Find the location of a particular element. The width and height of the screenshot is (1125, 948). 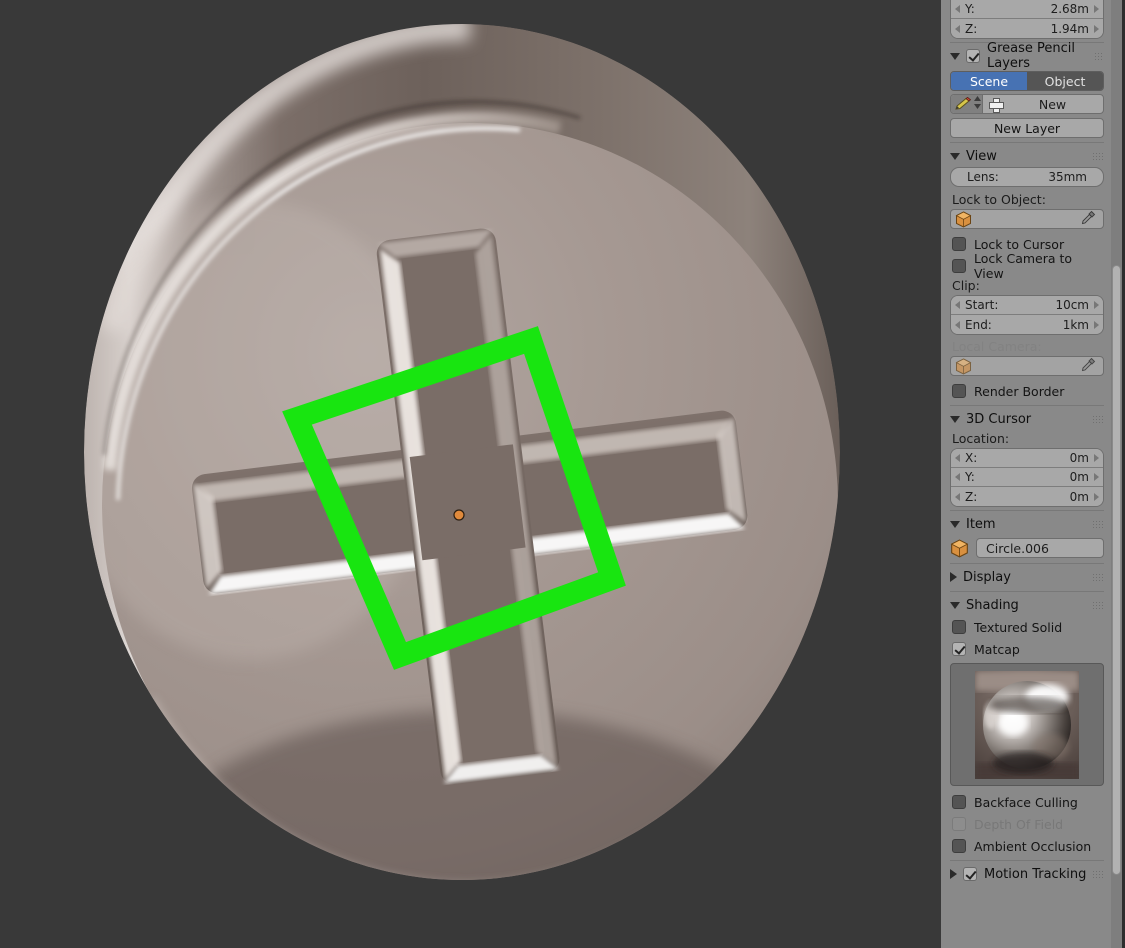

panel-header-view: View is located at coordinates (1027, 156).